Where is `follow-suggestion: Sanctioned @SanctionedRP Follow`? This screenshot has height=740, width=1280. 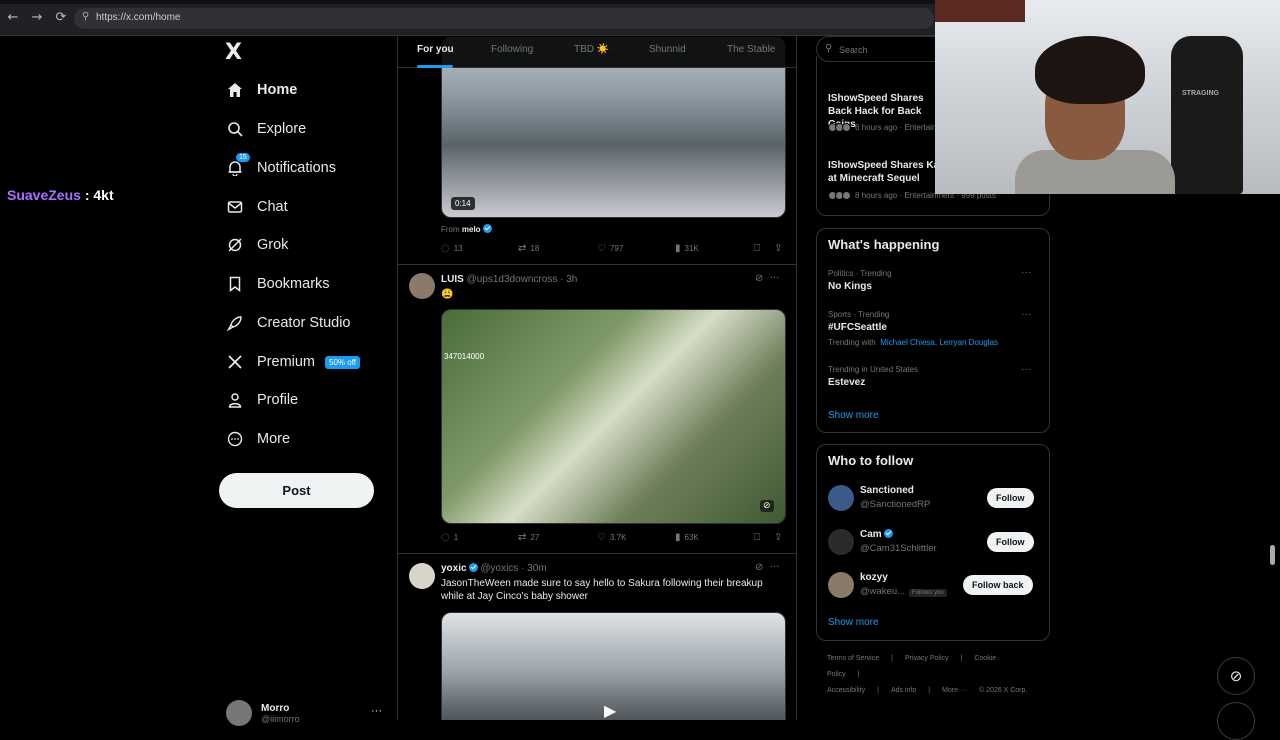
follow-suggestion: Sanctioned @SanctionedRP Follow is located at coordinates (934, 499).